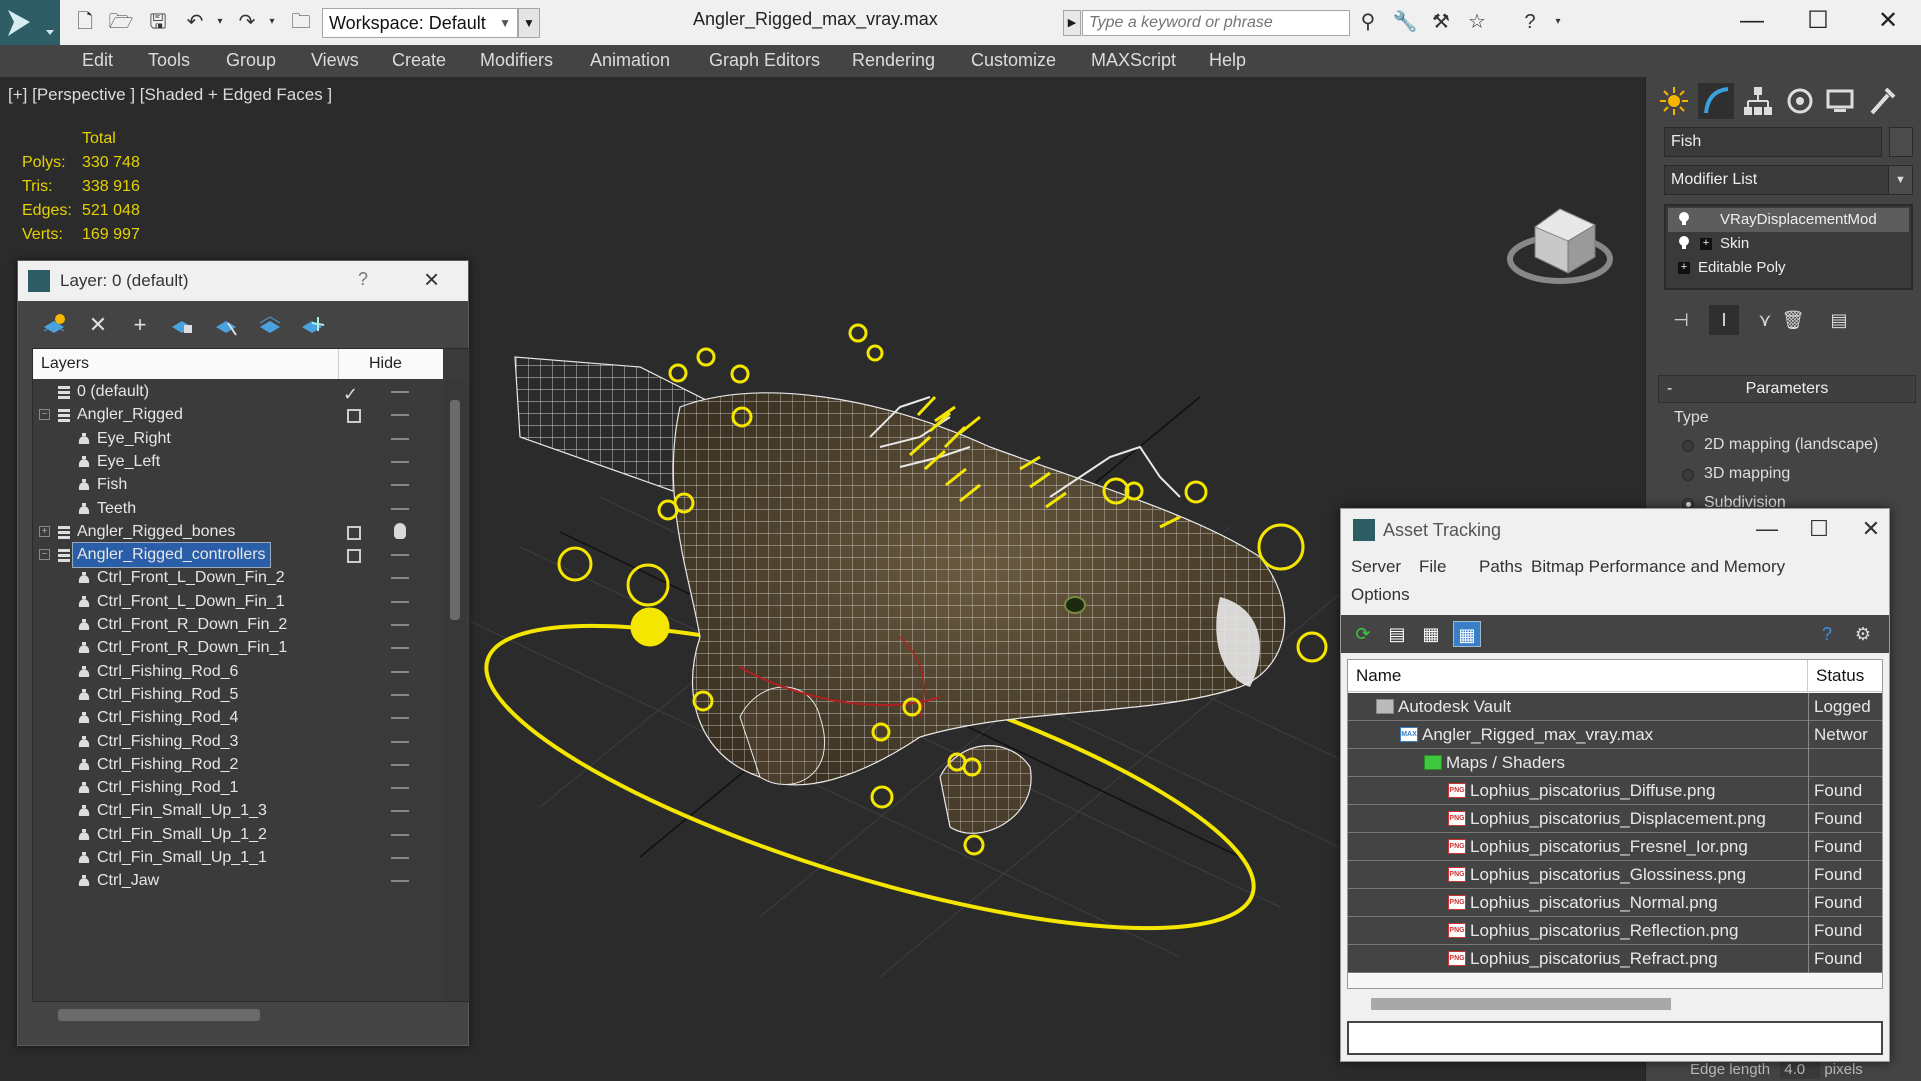  Describe the element at coordinates (113, 392) in the screenshot. I see `layer-name: 0 (default)` at that location.